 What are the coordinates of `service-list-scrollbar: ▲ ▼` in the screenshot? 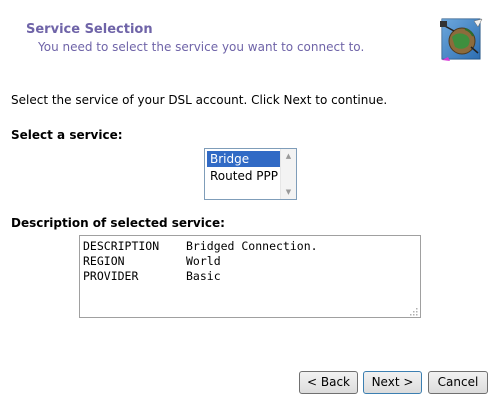 It's located at (288, 174).